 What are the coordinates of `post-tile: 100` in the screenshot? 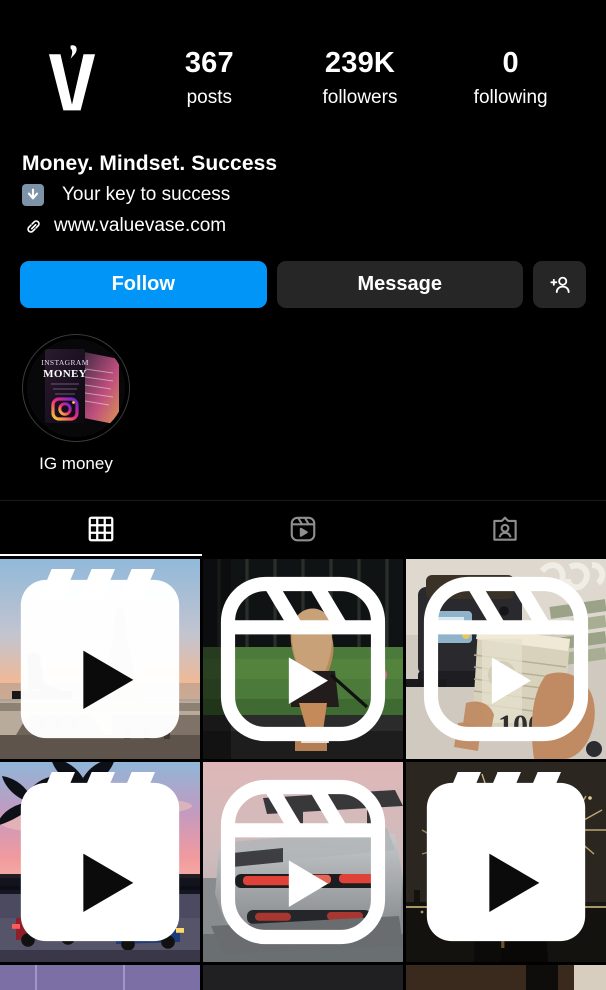 It's located at (506, 659).